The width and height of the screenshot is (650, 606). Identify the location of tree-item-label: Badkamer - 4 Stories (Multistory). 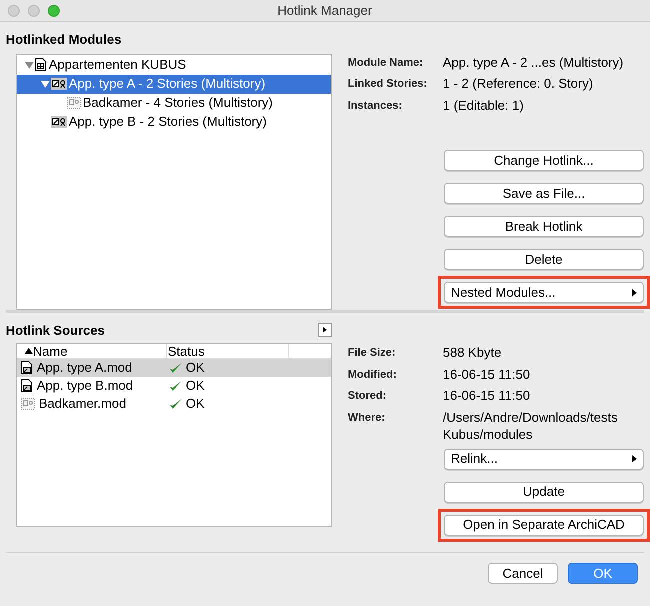
(178, 103).